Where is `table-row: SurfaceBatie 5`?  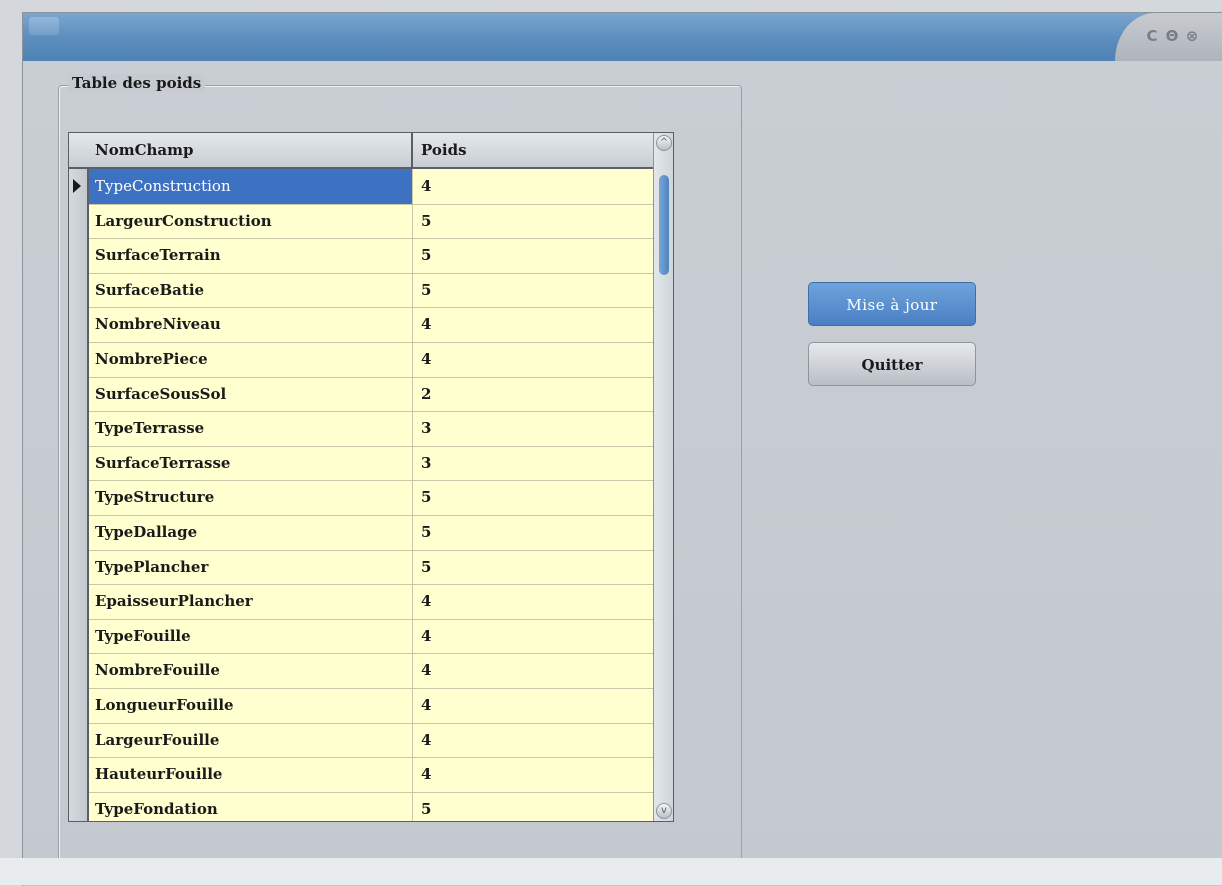 table-row: SurfaceBatie 5 is located at coordinates (361, 290).